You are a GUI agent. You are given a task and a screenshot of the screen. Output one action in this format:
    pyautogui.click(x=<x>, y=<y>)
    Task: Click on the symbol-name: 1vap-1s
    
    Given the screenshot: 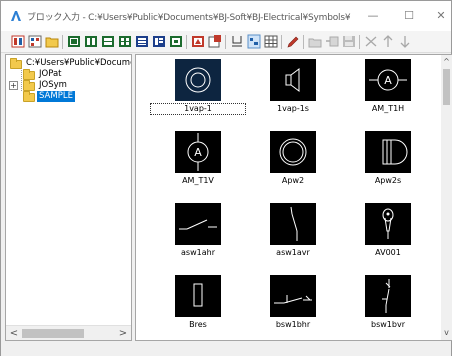 What is the action you would take?
    pyautogui.click(x=293, y=108)
    